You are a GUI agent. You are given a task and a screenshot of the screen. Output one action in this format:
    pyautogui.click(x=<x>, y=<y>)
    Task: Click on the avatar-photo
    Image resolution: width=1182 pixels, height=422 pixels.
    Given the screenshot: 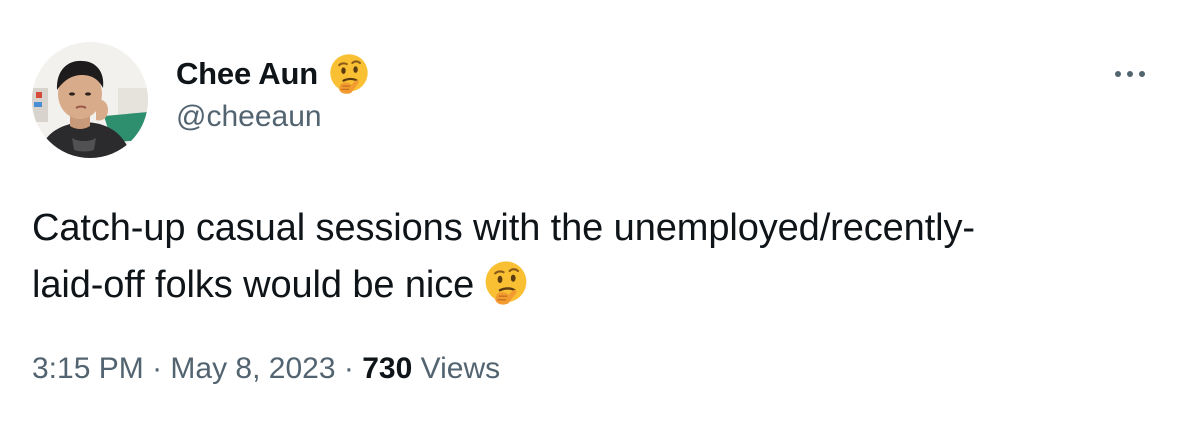 What is the action you would take?
    pyautogui.click(x=90, y=100)
    